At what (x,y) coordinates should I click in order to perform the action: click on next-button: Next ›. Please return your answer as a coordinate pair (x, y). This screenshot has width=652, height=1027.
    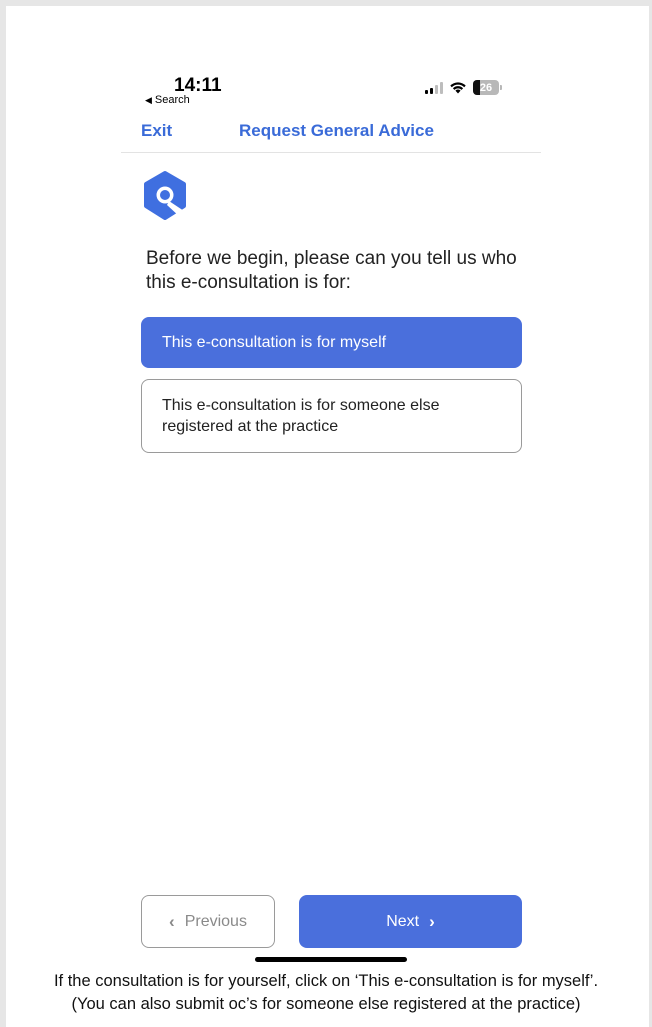
    Looking at the image, I should click on (410, 921).